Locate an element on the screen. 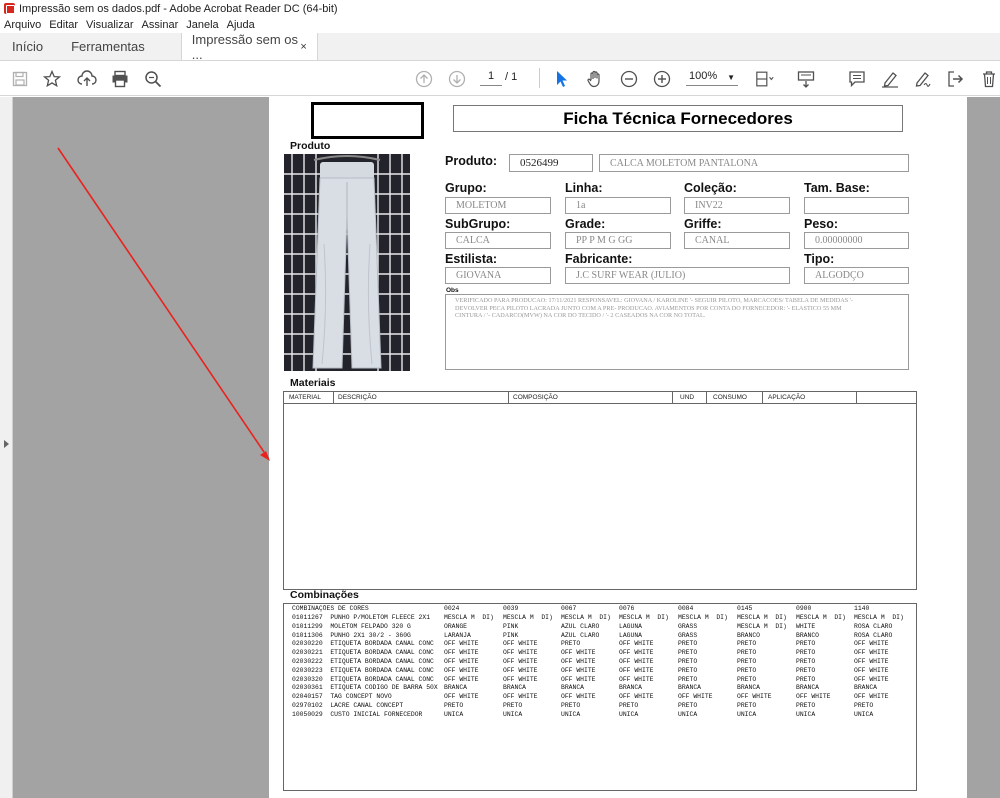 Image resolution: width=1000 pixels, height=798 pixels. menu-ajuda: Ajuda is located at coordinates (241, 25).